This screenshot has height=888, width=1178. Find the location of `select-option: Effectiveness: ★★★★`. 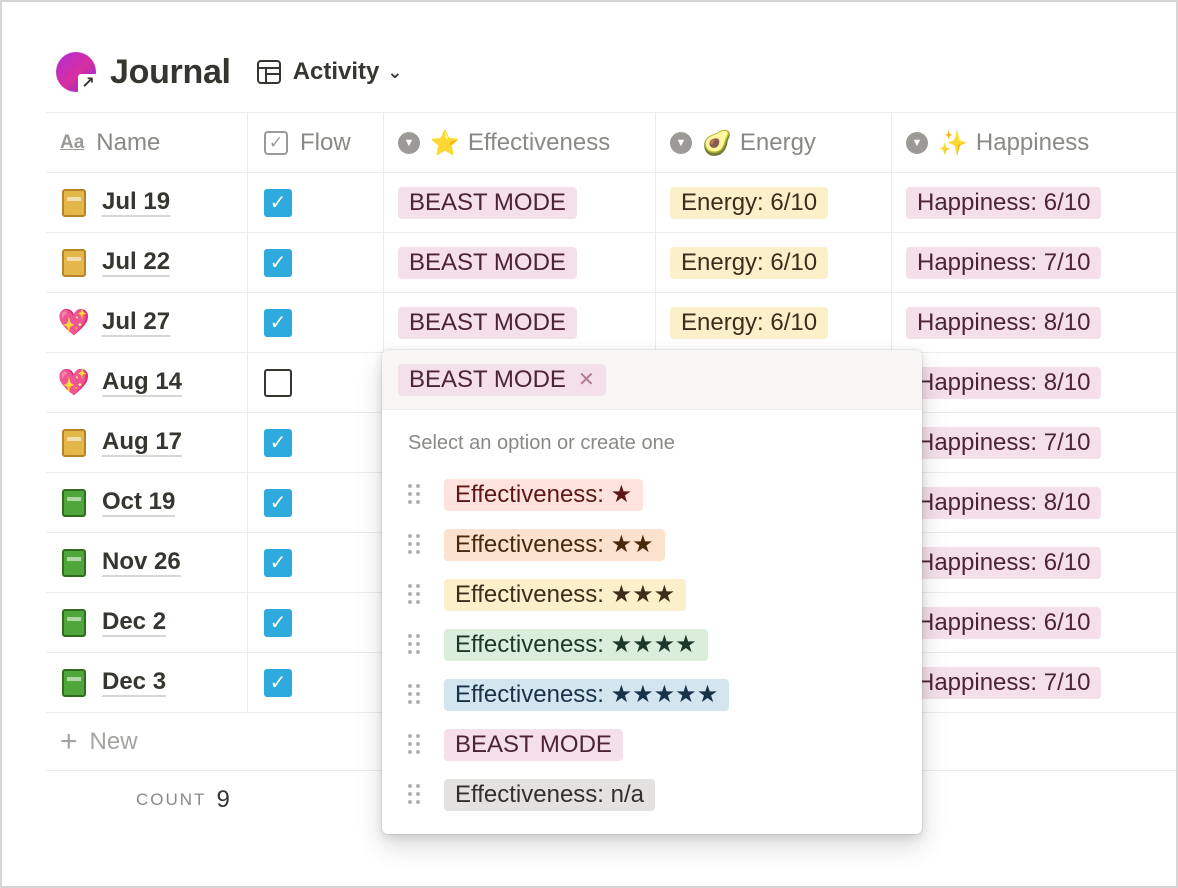

select-option: Effectiveness: ★★★★ is located at coordinates (652, 645).